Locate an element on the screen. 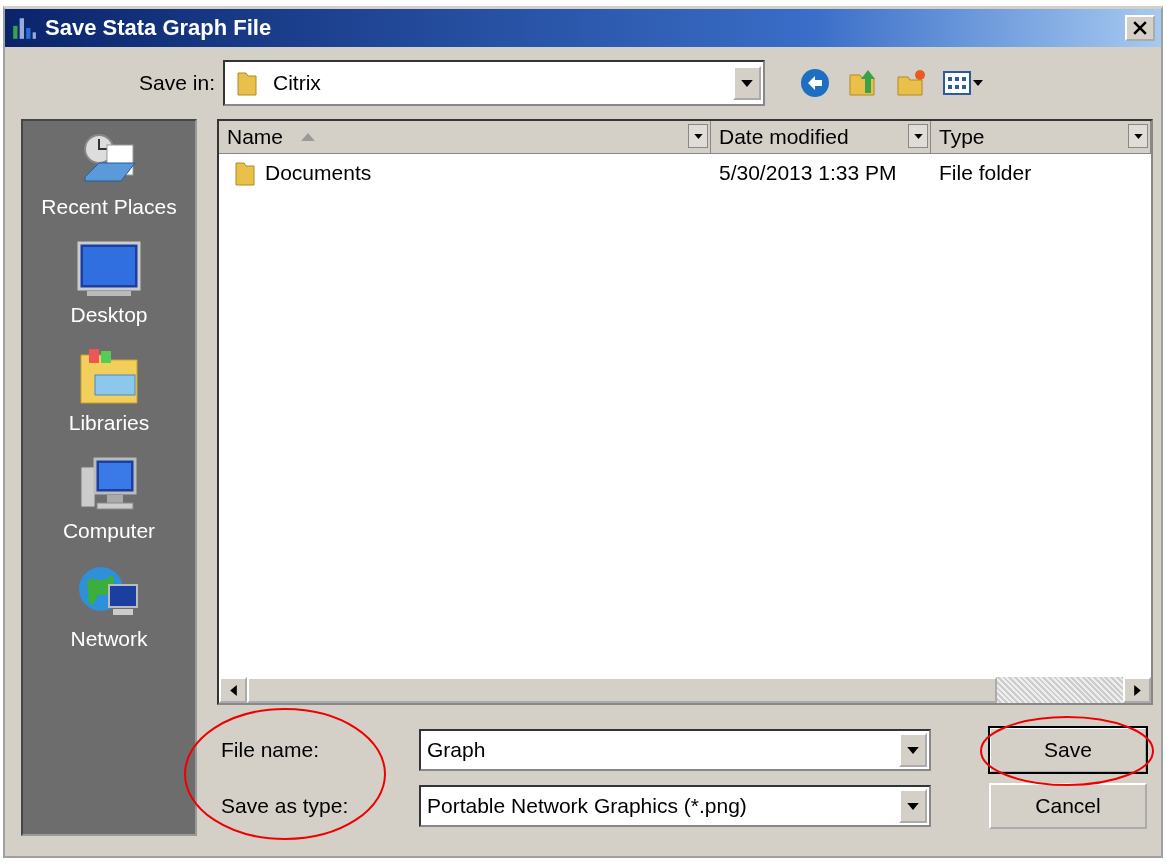 The height and width of the screenshot is (864, 1166). sidebar-item: Desktop is located at coordinates (109, 286).